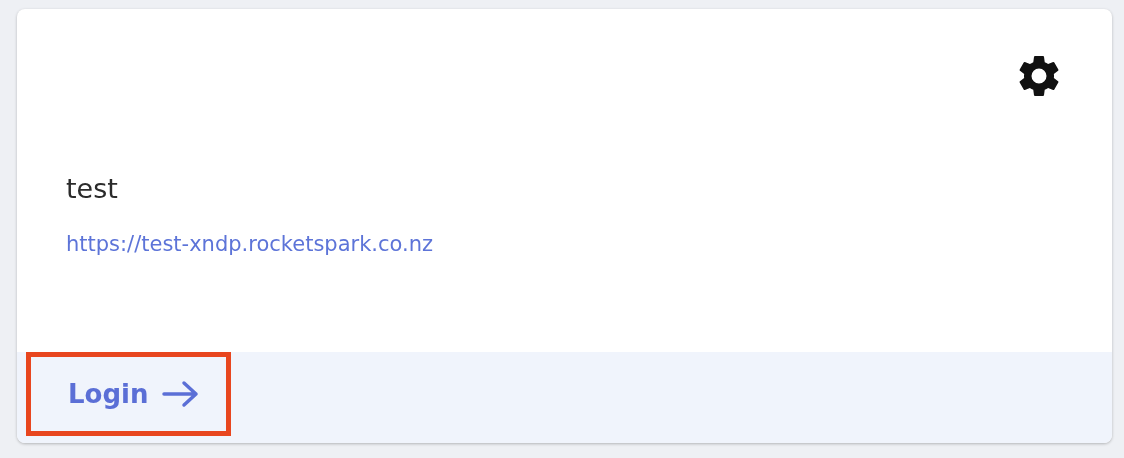  What do you see at coordinates (129, 394) in the screenshot?
I see `login-button: Login` at bounding box center [129, 394].